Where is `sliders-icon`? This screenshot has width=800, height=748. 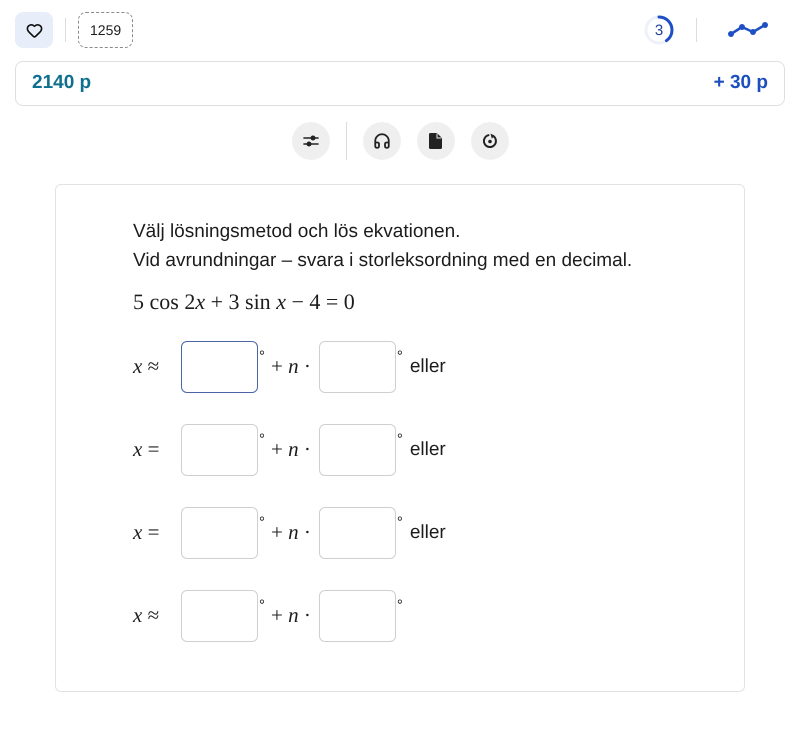
sliders-icon is located at coordinates (310, 141).